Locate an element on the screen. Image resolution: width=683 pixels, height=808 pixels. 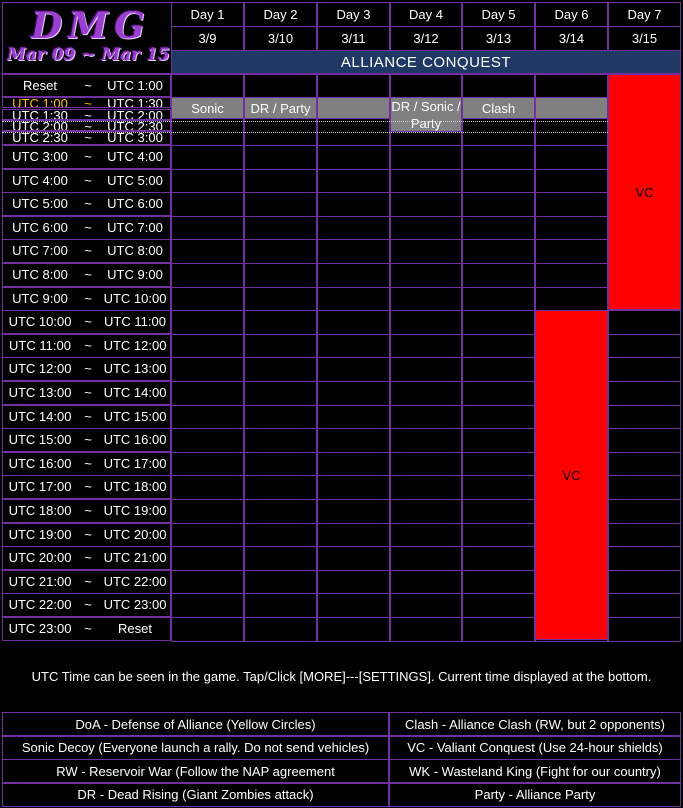
time-end: UTC 2:00 is located at coordinates (135, 114).